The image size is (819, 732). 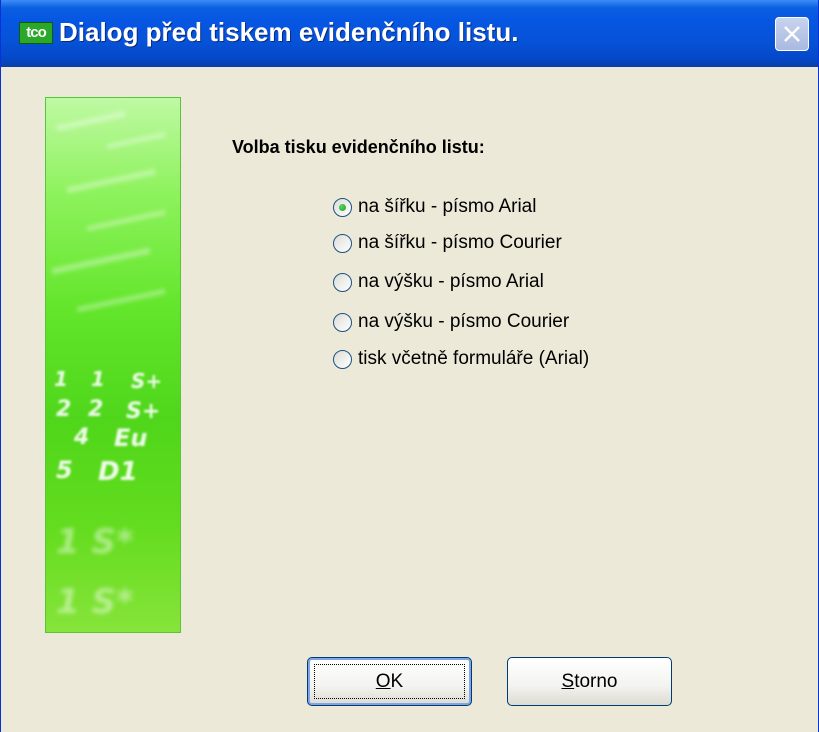 I want to click on decorative-image: 1 1 S+ 2 2 S+ 4 Eu 5 D1 1 S* 1 S*, so click(x=113, y=365).